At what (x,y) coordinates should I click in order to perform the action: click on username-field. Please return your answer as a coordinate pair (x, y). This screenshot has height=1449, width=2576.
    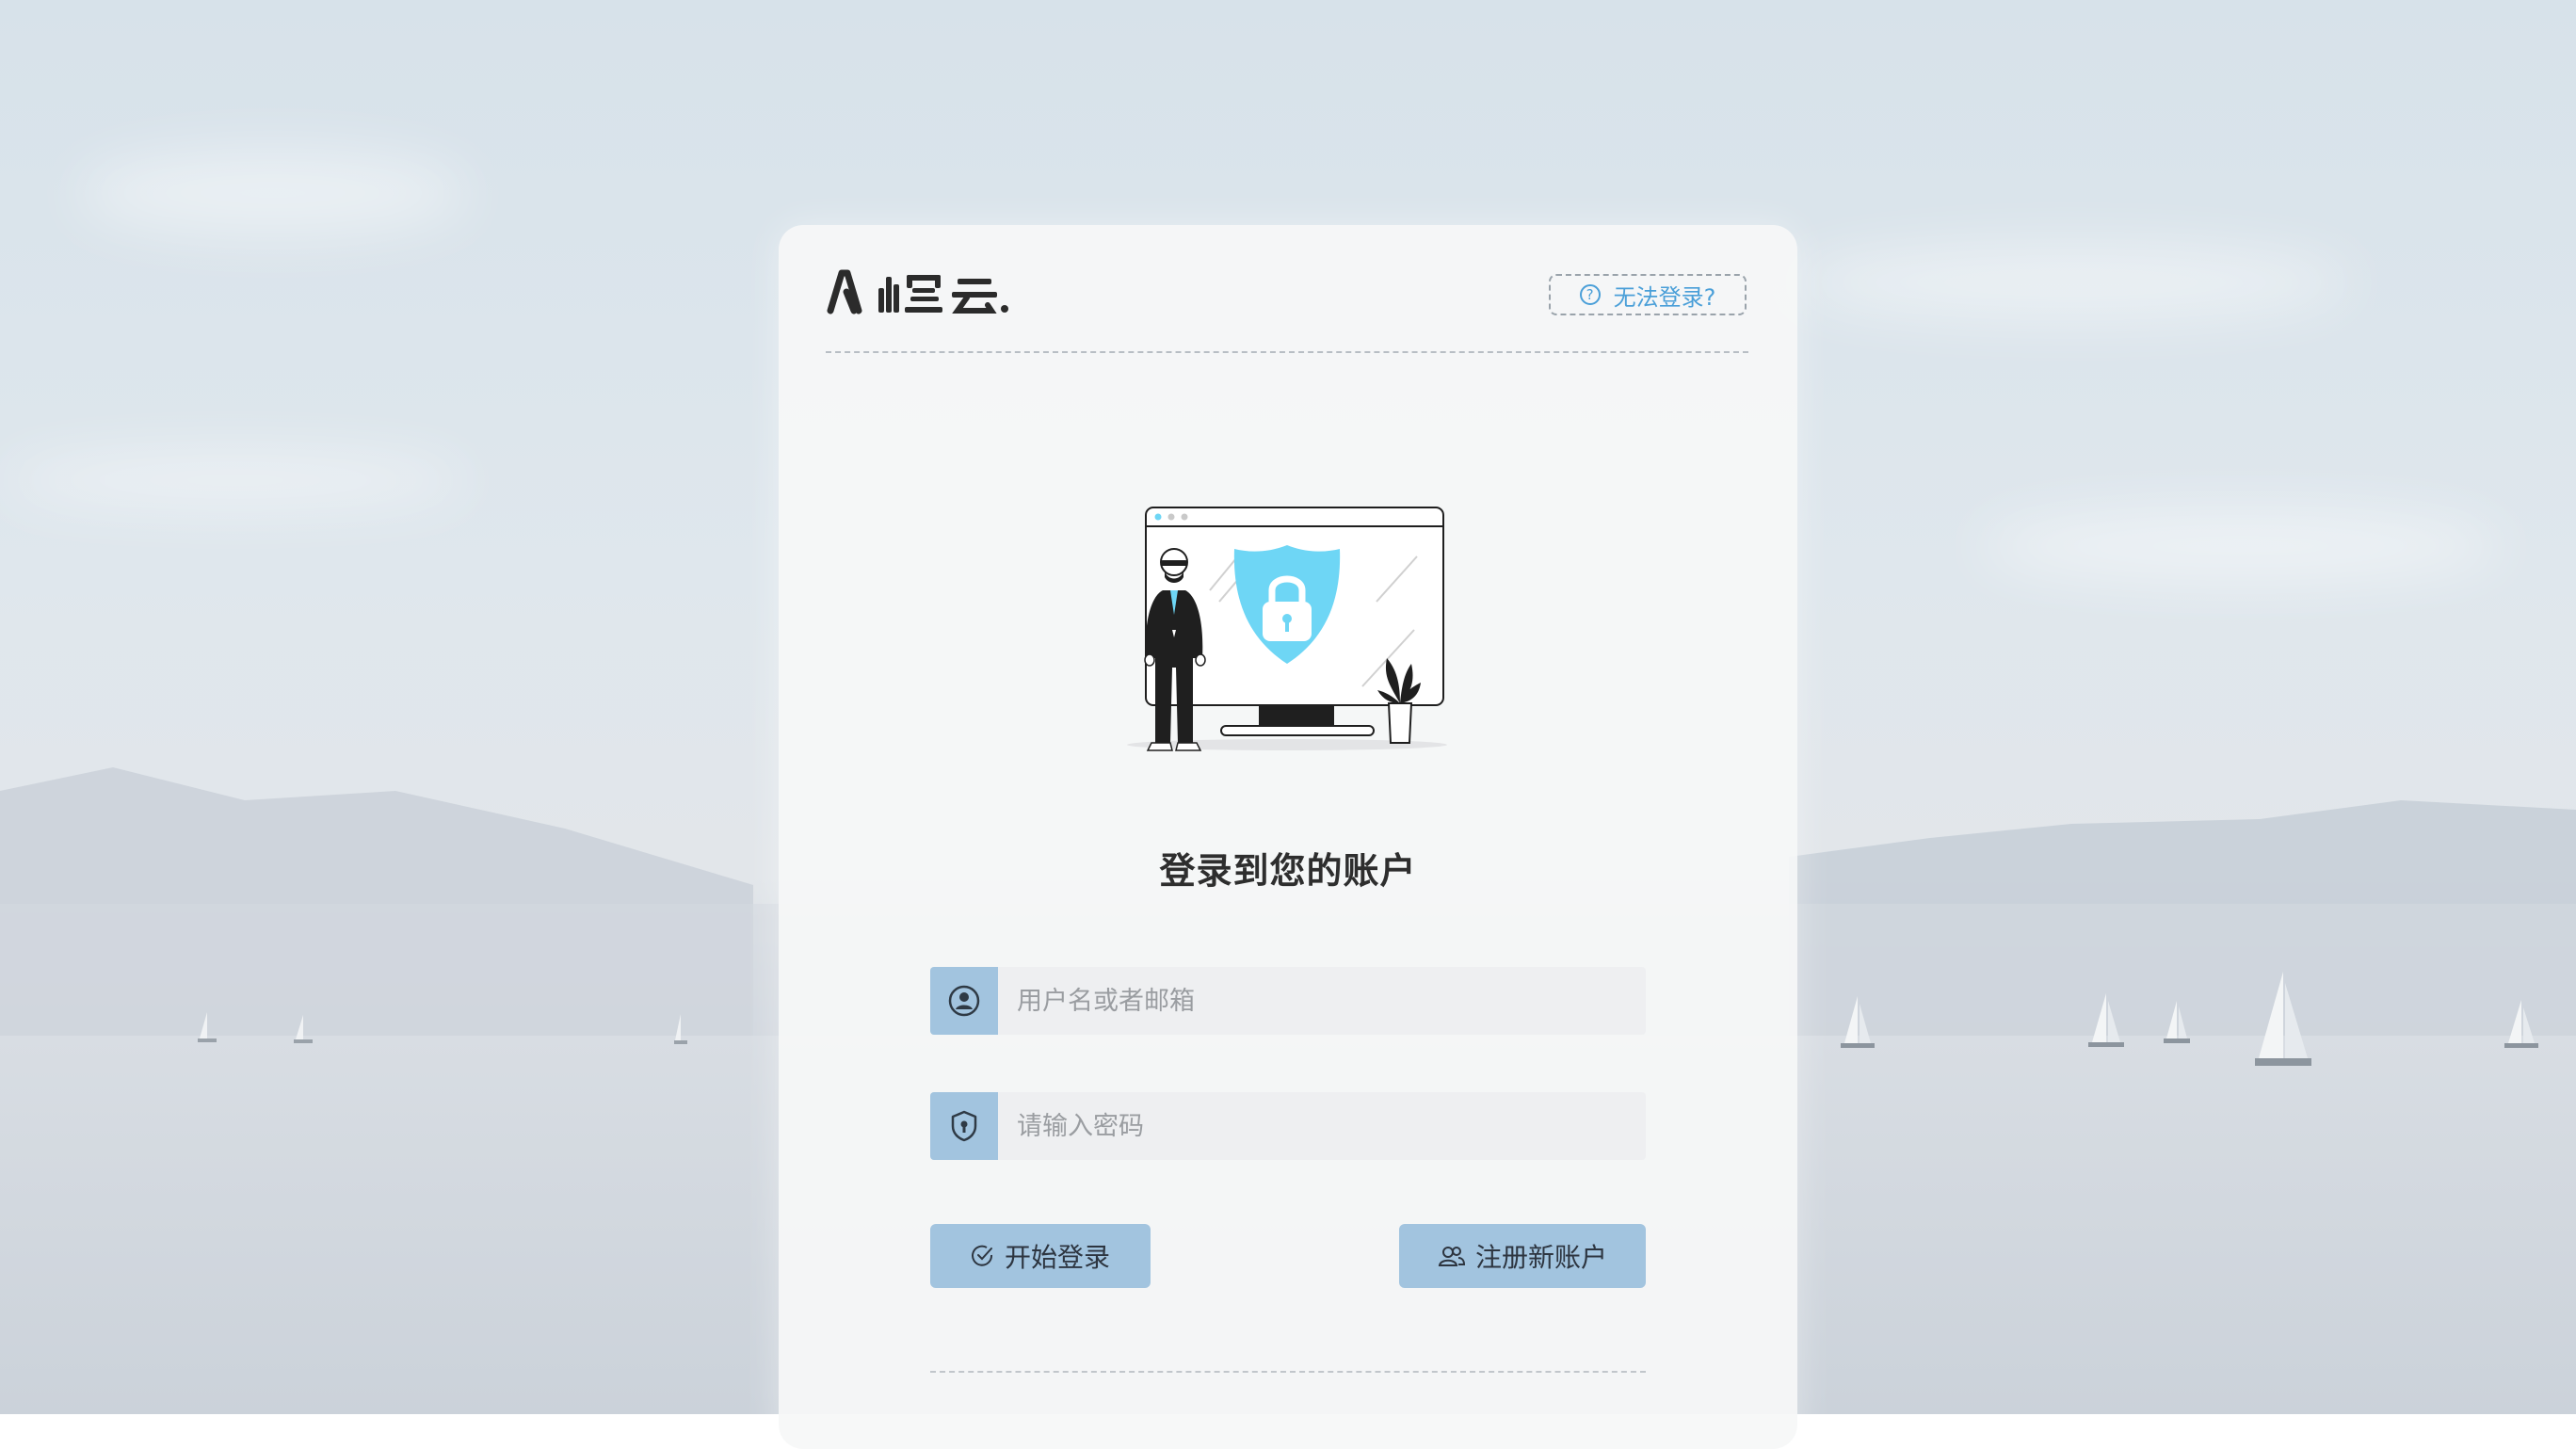
    Looking at the image, I should click on (1288, 1001).